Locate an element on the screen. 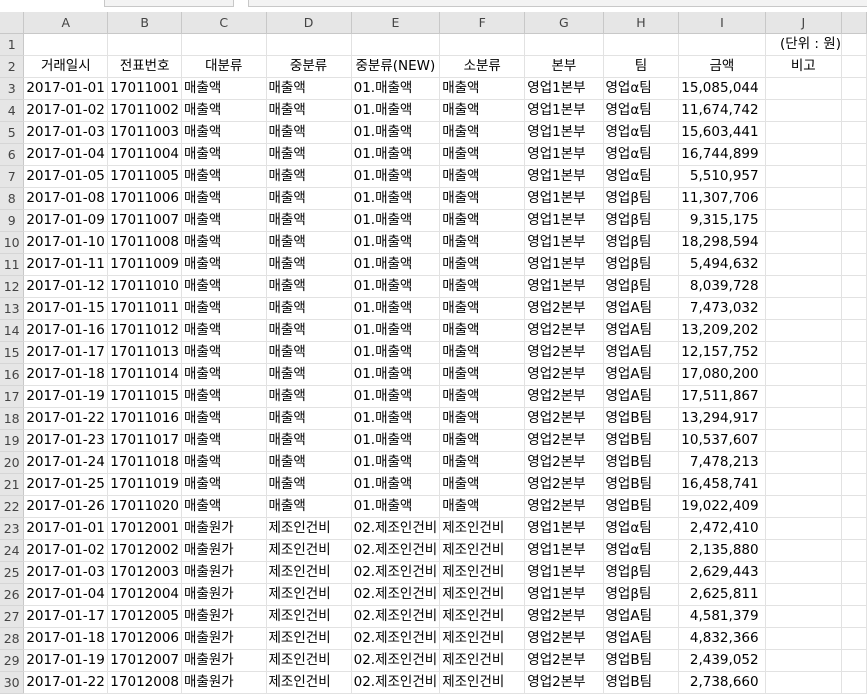  cell-j4 is located at coordinates (803, 110).